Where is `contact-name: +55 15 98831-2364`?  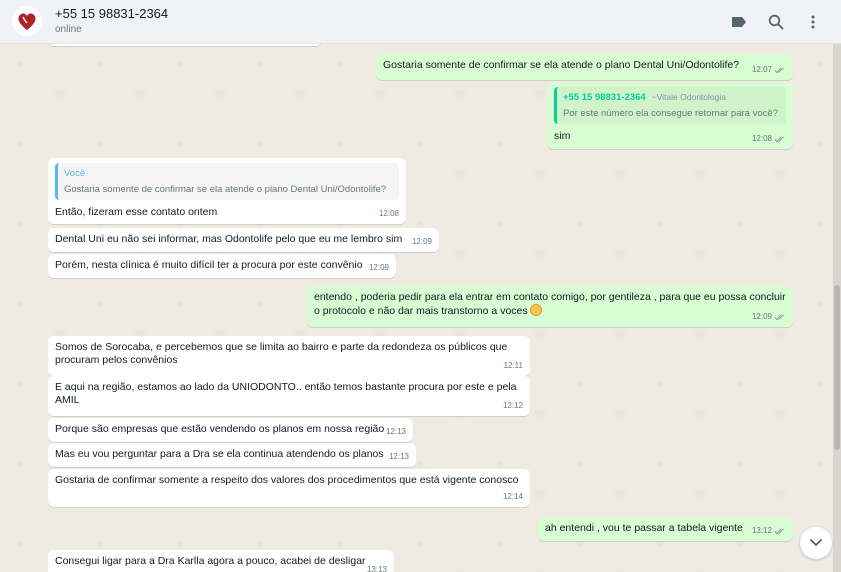 contact-name: +55 15 98831-2364 is located at coordinates (111, 13).